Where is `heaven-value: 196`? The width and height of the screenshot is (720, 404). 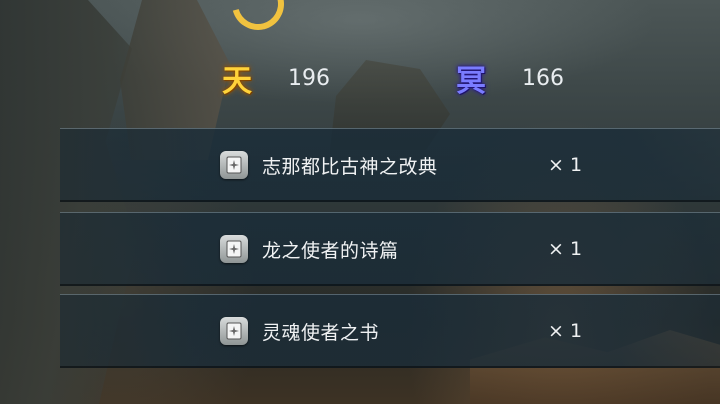 heaven-value: 196 is located at coordinates (309, 78).